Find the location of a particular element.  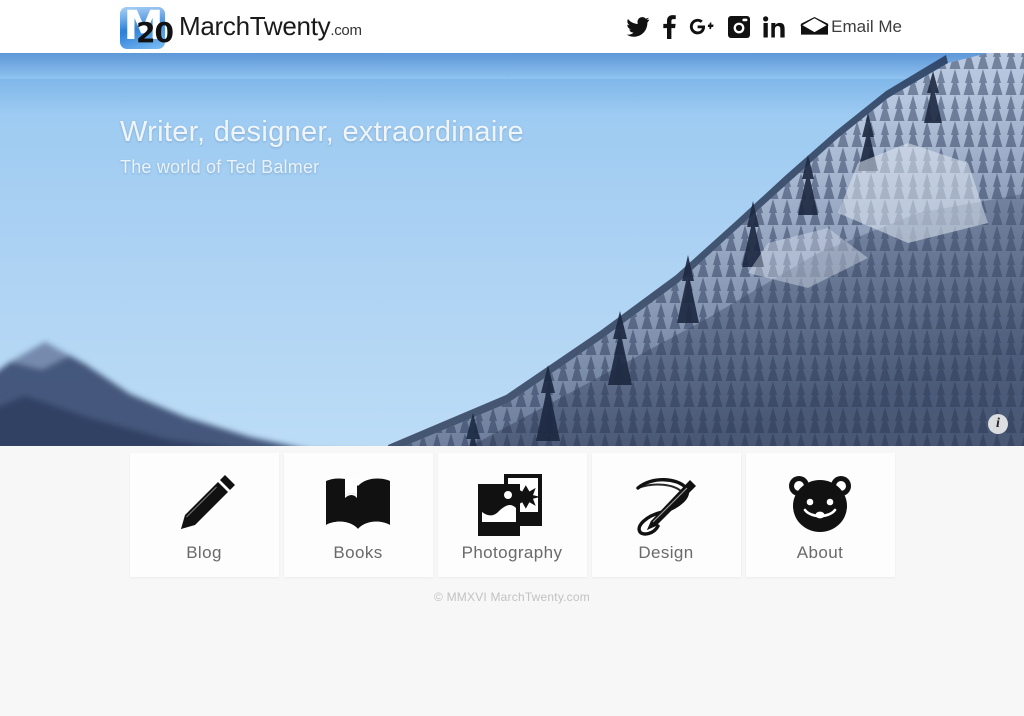

linkedin-icon is located at coordinates (774, 26).